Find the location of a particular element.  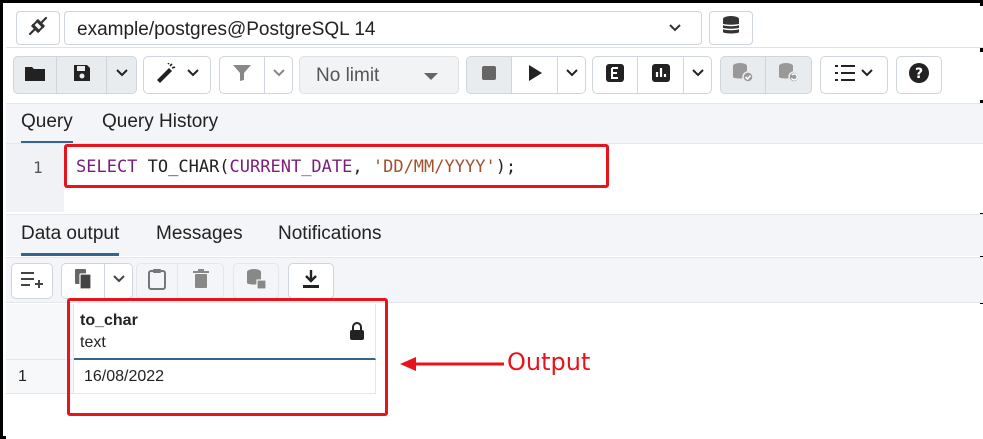

edit-icon is located at coordinates (167, 74).